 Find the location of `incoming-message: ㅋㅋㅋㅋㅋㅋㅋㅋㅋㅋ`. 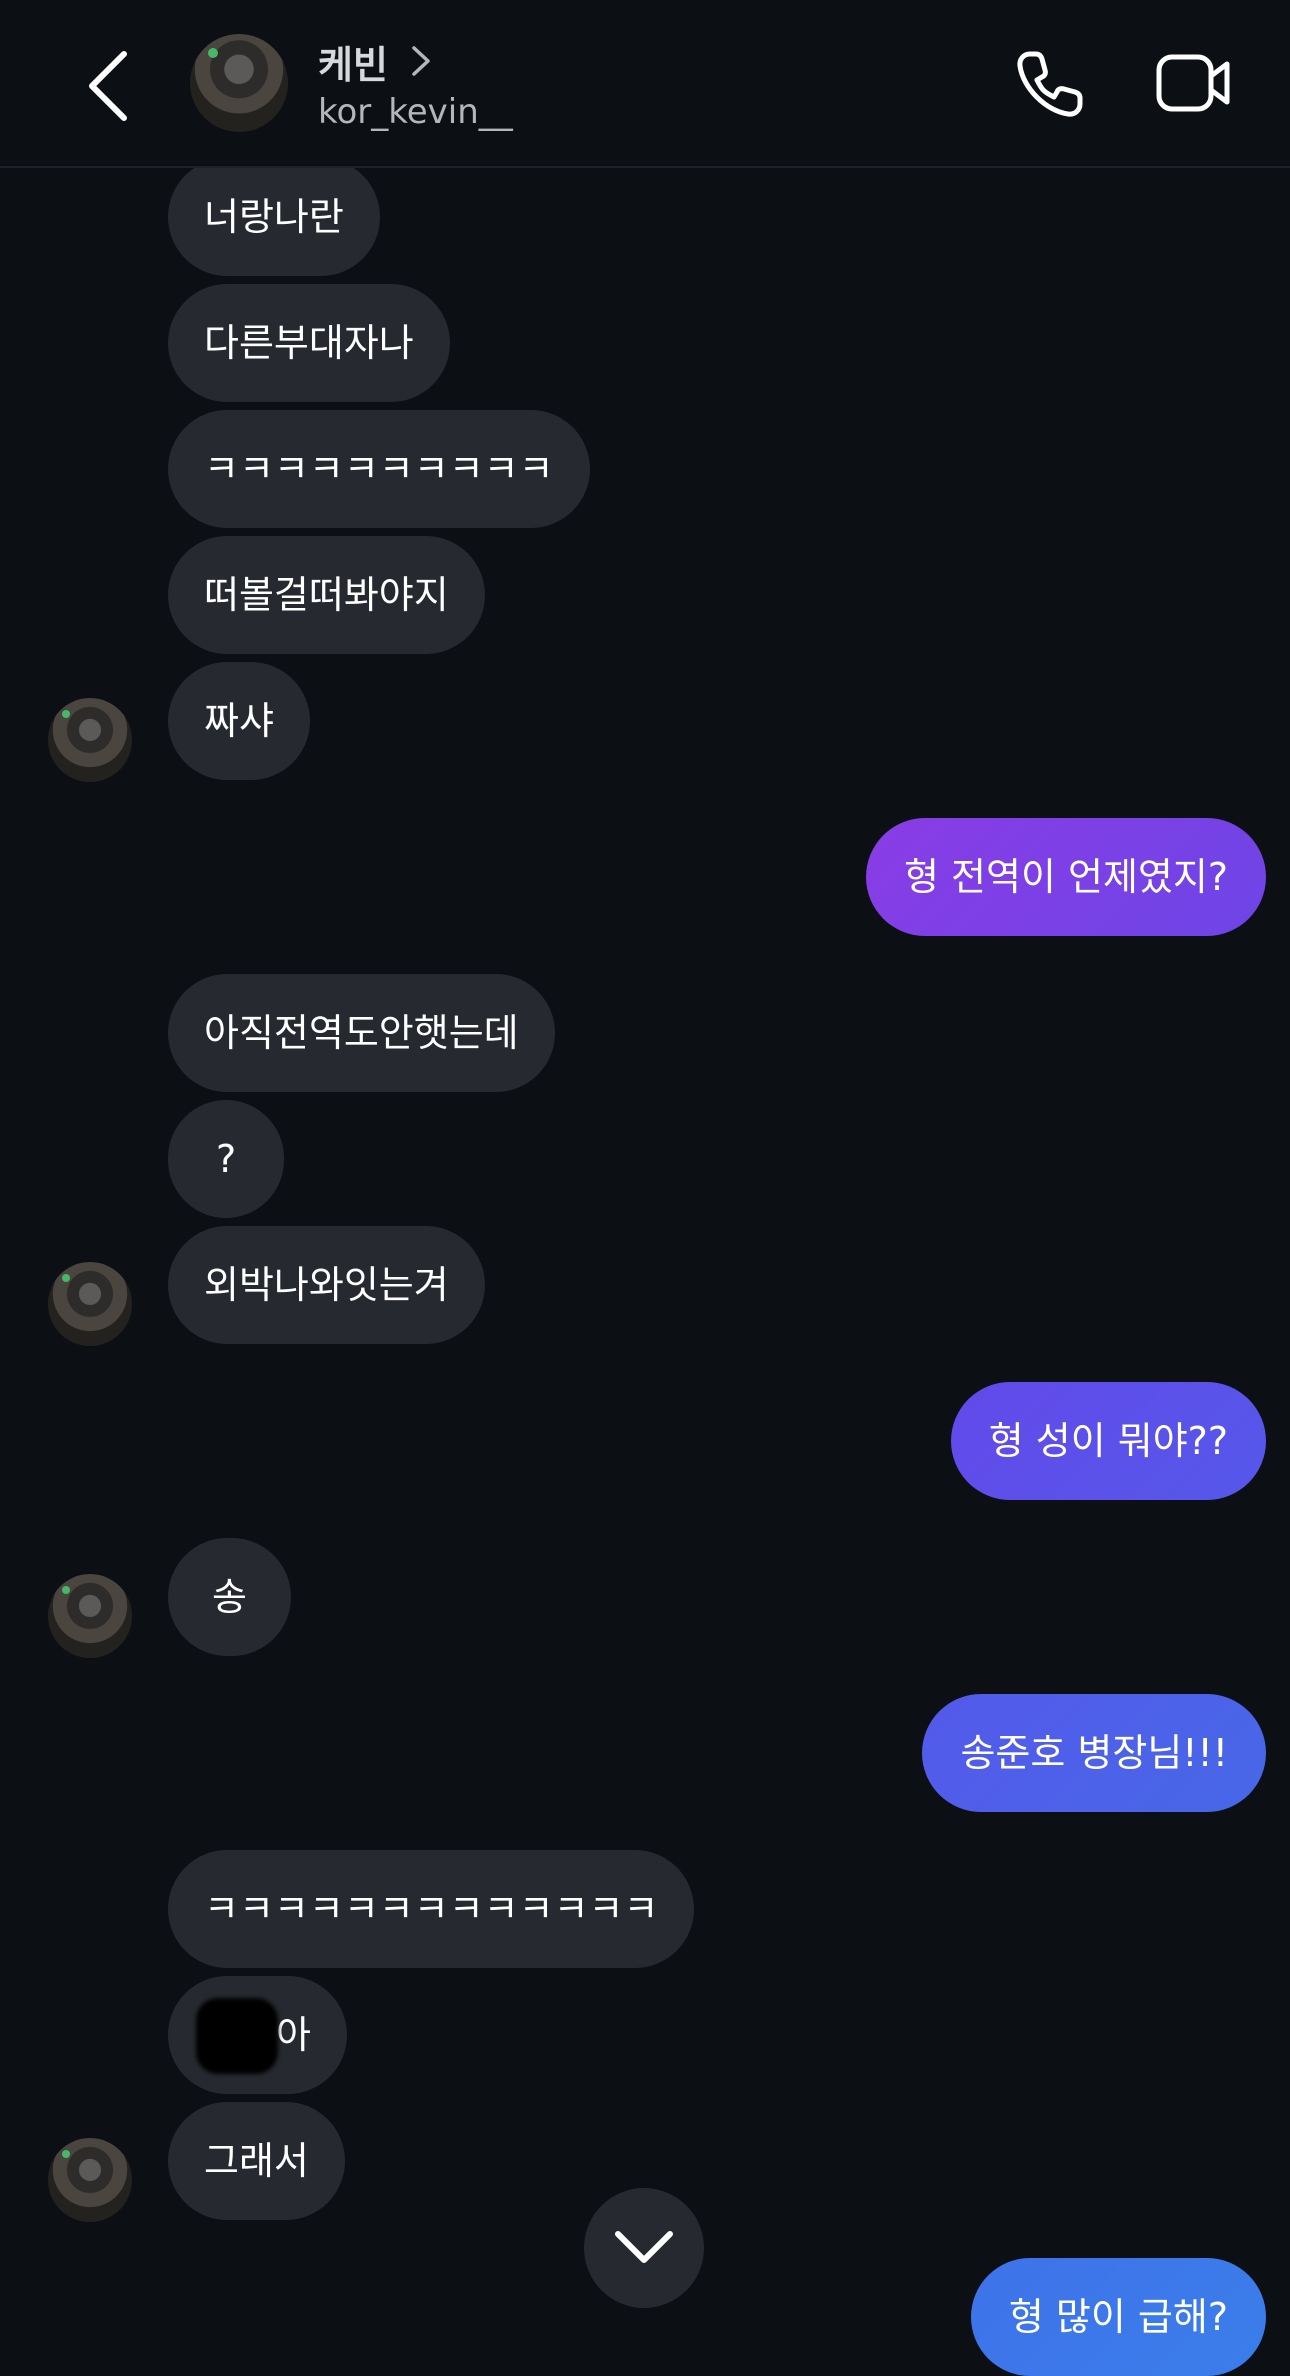

incoming-message: ㅋㅋㅋㅋㅋㅋㅋㅋㅋㅋ is located at coordinates (379, 469).